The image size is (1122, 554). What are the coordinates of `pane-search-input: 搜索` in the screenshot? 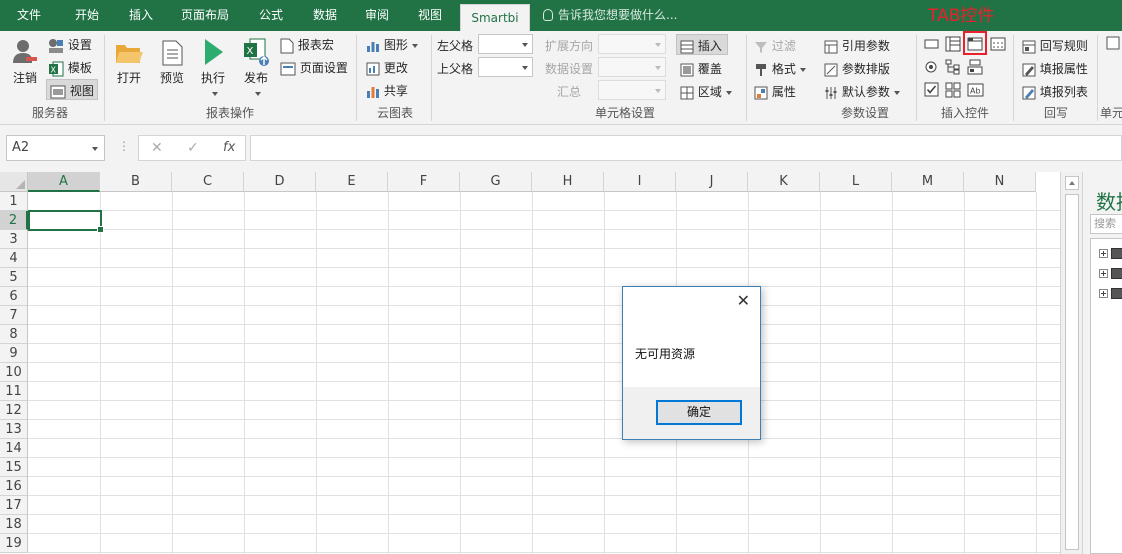 It's located at (1106, 224).